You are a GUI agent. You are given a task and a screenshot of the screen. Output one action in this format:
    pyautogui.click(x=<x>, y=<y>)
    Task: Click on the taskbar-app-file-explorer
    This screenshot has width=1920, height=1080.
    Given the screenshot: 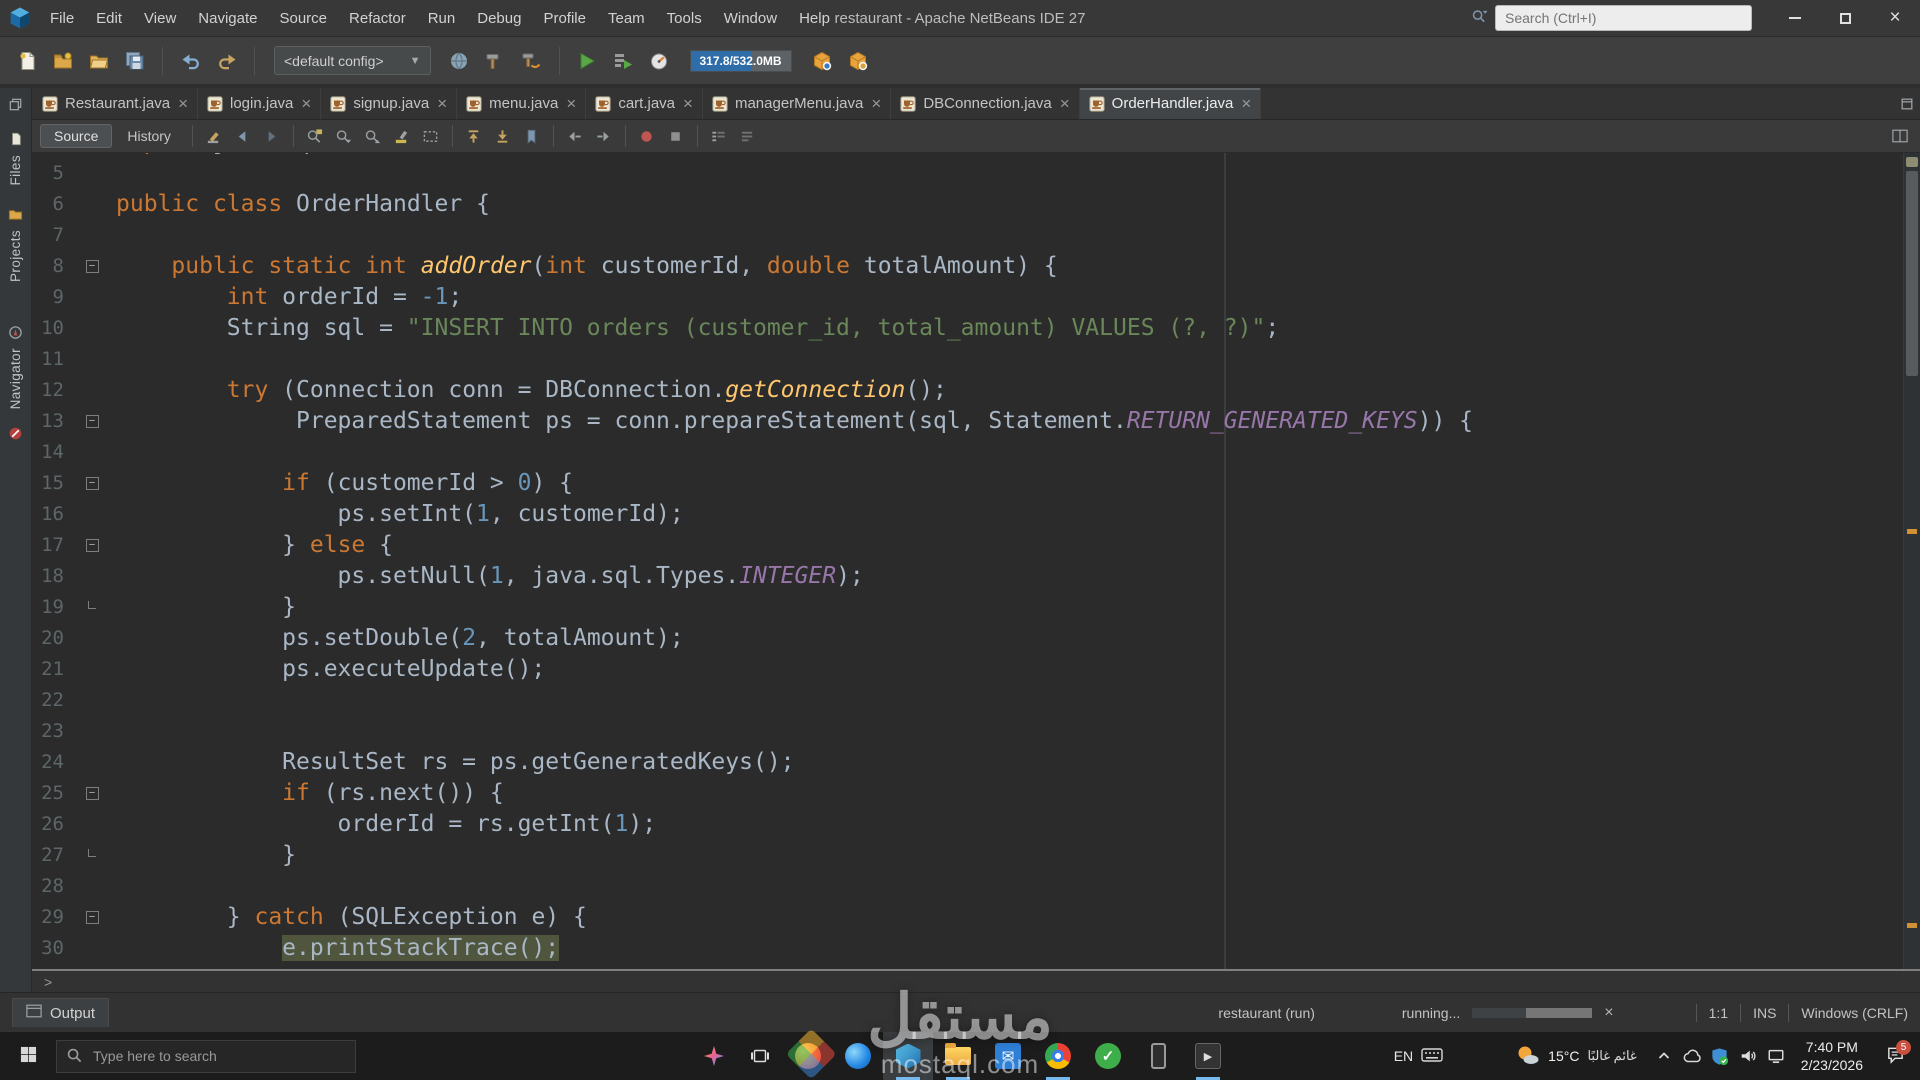 What is the action you would take?
    pyautogui.click(x=958, y=1056)
    